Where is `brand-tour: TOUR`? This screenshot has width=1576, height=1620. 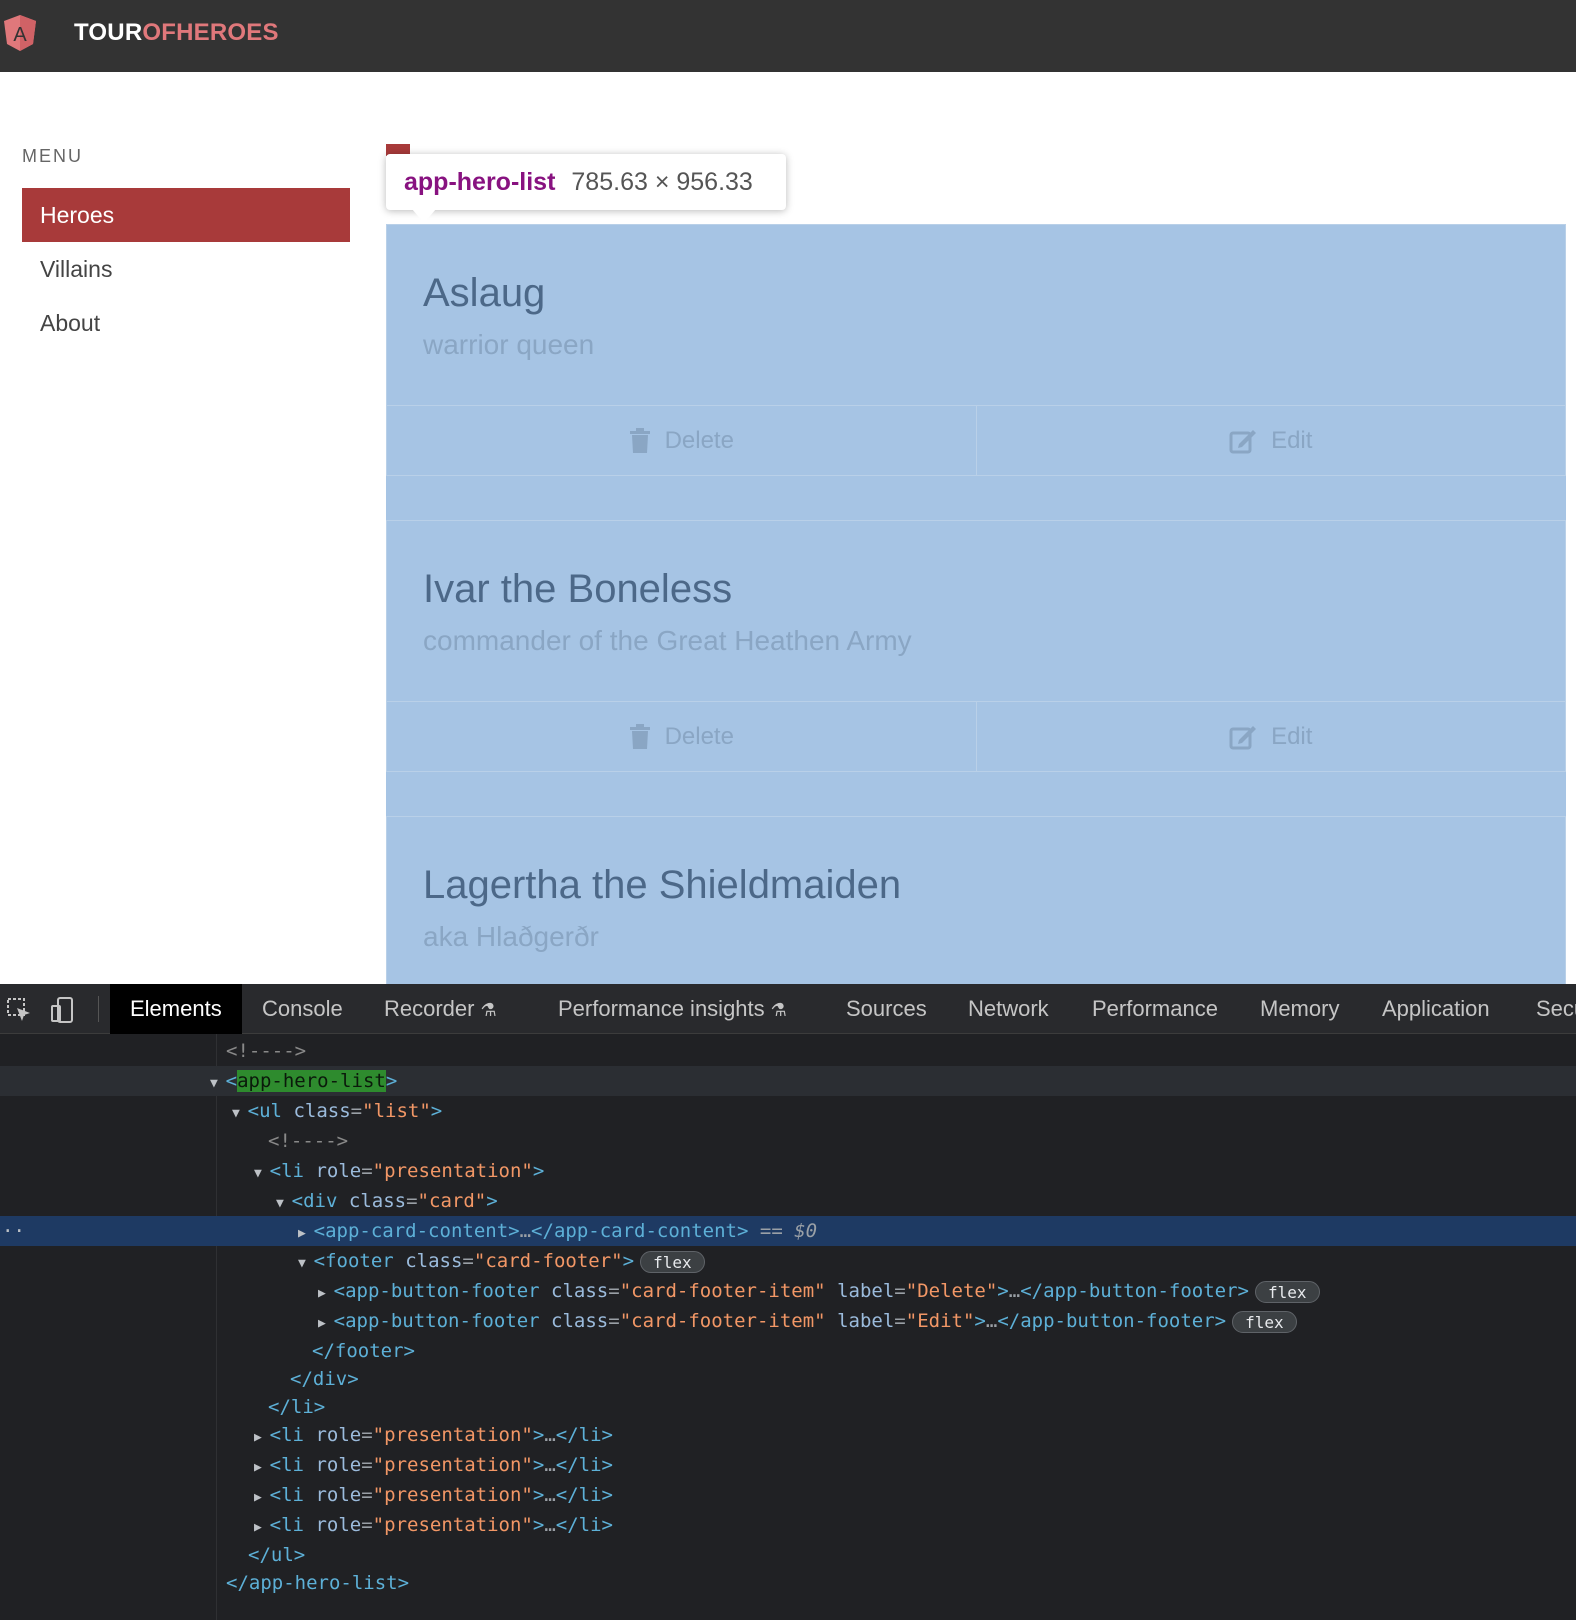
brand-tour: TOUR is located at coordinates (108, 32).